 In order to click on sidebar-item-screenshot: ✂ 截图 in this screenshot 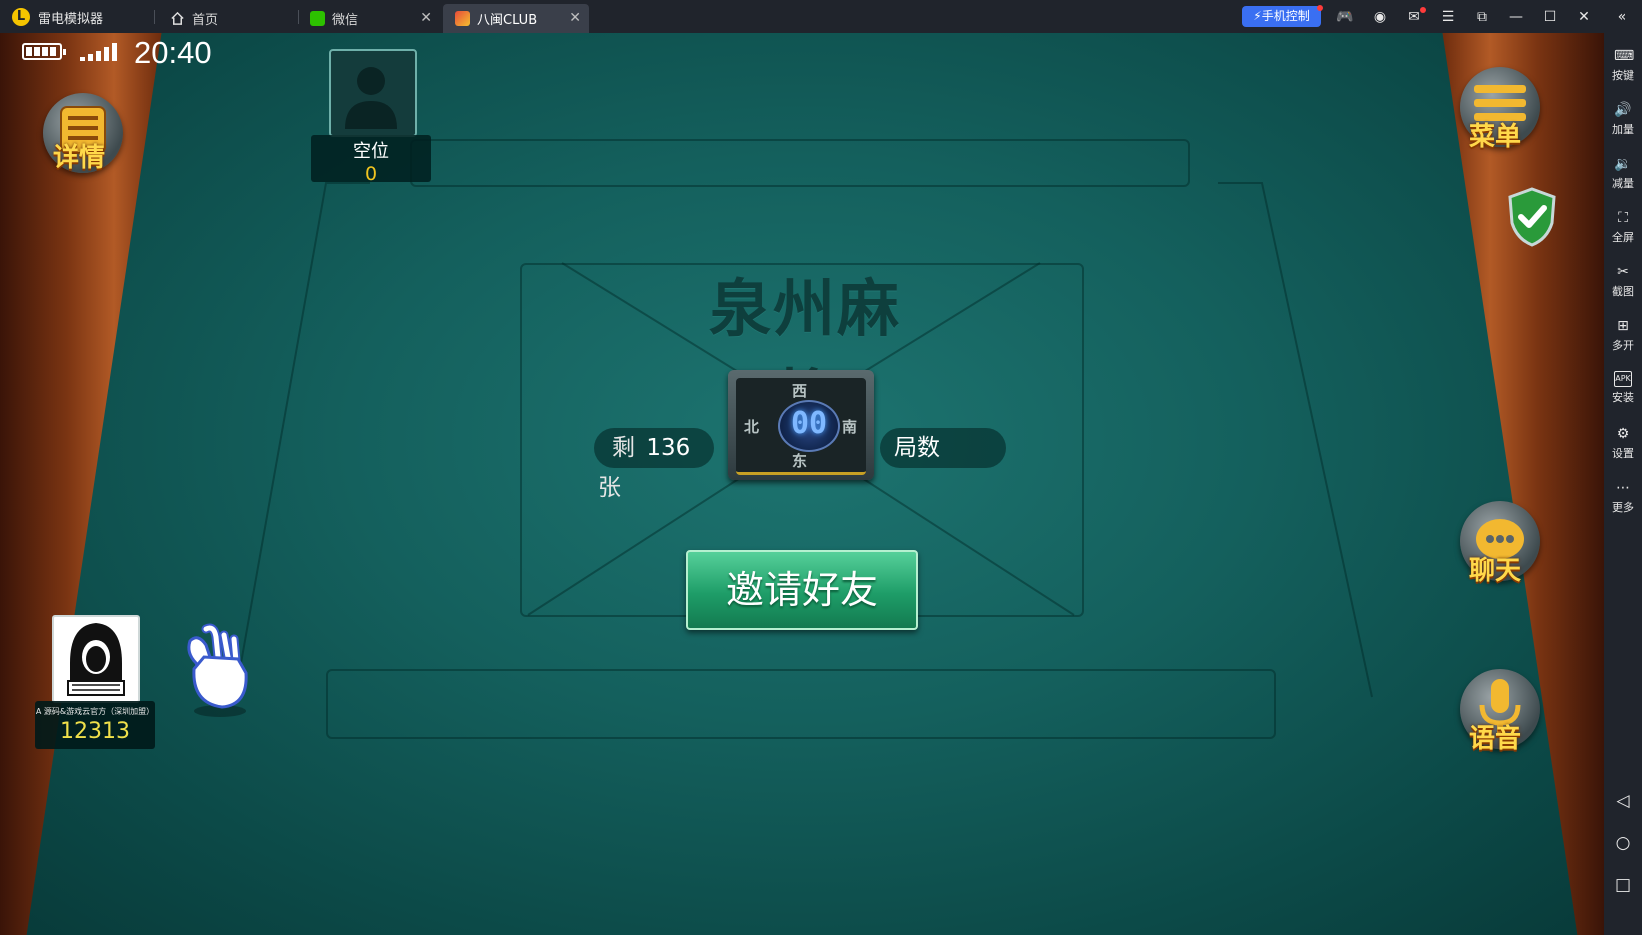, I will do `click(1623, 281)`.